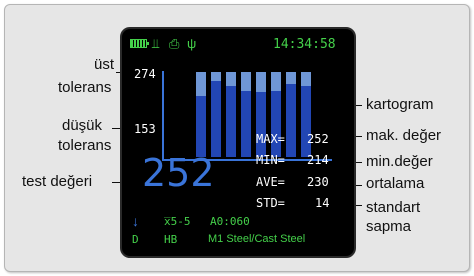 This screenshot has height=276, width=474. I want to click on label-sapma: sapma, so click(389, 226).